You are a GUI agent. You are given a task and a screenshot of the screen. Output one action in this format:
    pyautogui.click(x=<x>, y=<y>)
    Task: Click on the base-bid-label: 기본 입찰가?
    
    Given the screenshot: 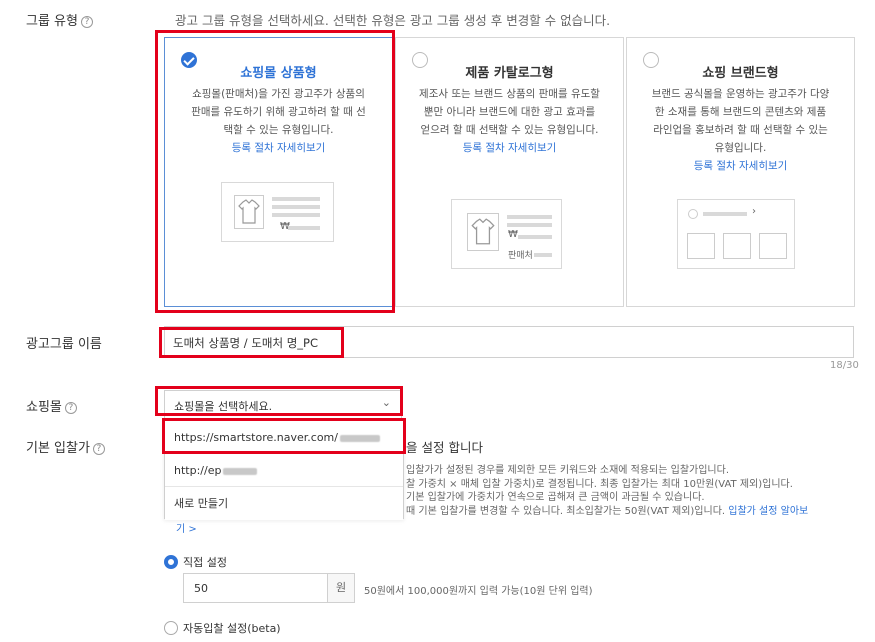 What is the action you would take?
    pyautogui.click(x=65, y=446)
    